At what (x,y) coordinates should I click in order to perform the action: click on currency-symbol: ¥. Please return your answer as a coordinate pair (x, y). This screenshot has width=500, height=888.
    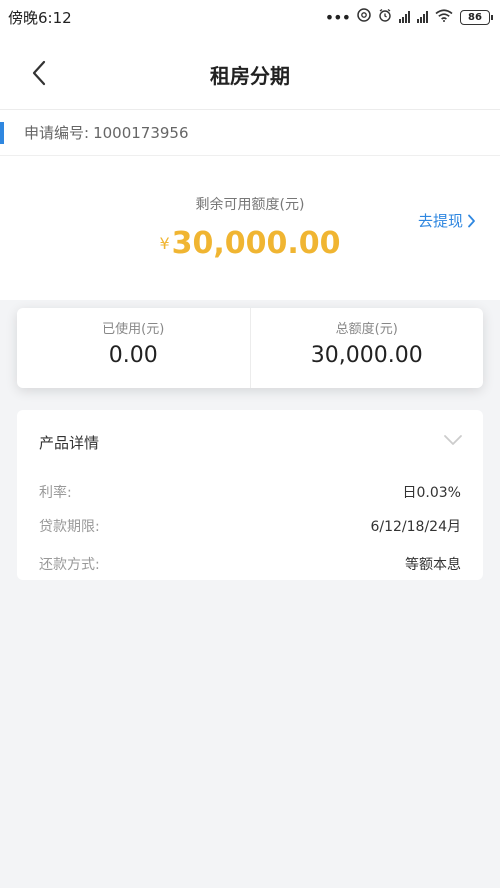
    Looking at the image, I should click on (164, 243).